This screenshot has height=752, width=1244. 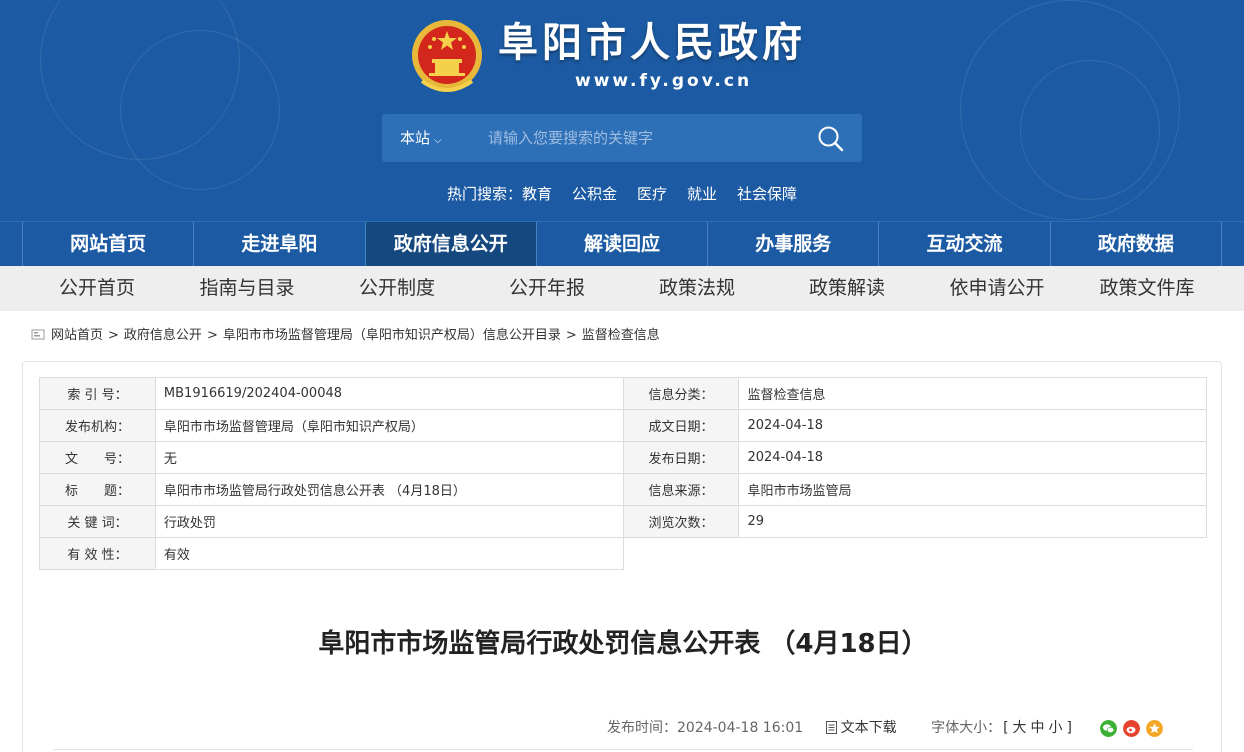 I want to click on site-title: 阜阳市人民政府, so click(x=652, y=43).